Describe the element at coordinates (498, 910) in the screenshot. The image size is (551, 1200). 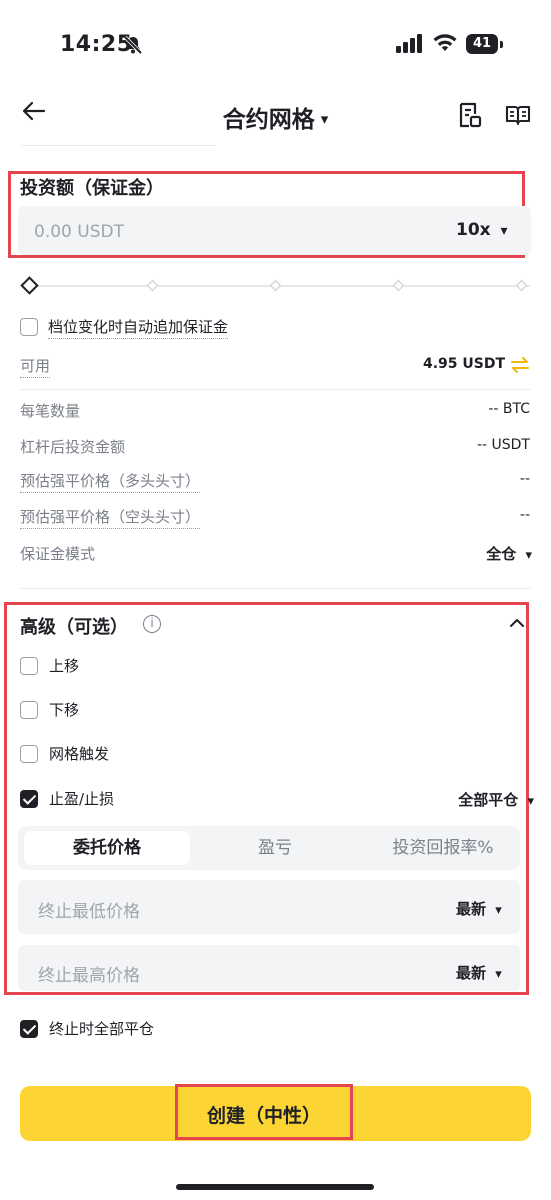
I see `low-price-type-caret-icon: ▾` at that location.